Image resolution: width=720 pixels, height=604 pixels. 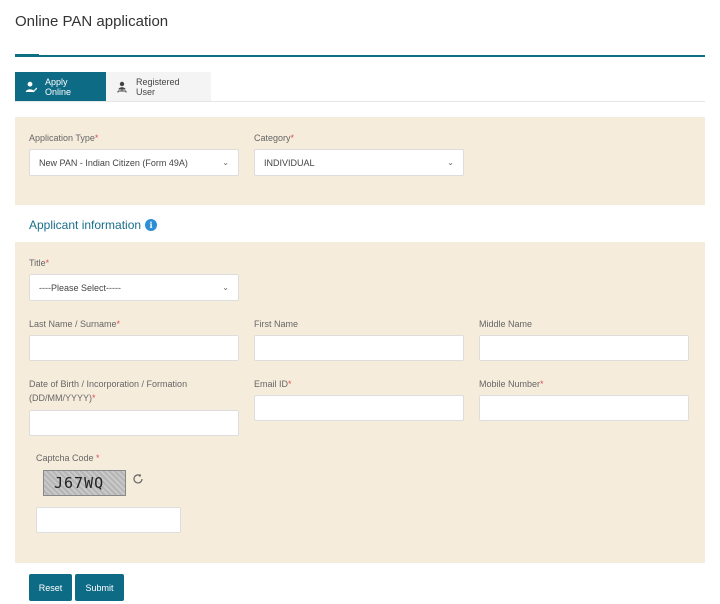 I want to click on page-title: Online PAN application, so click(x=92, y=21).